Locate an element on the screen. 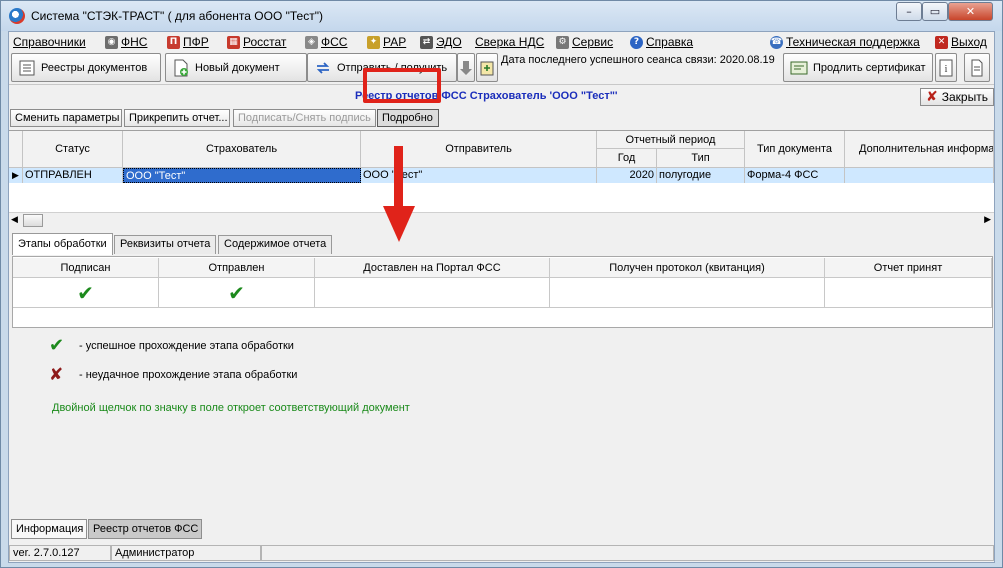 This screenshot has height=568, width=1003. new-document-button: Новый документ is located at coordinates (236, 67).